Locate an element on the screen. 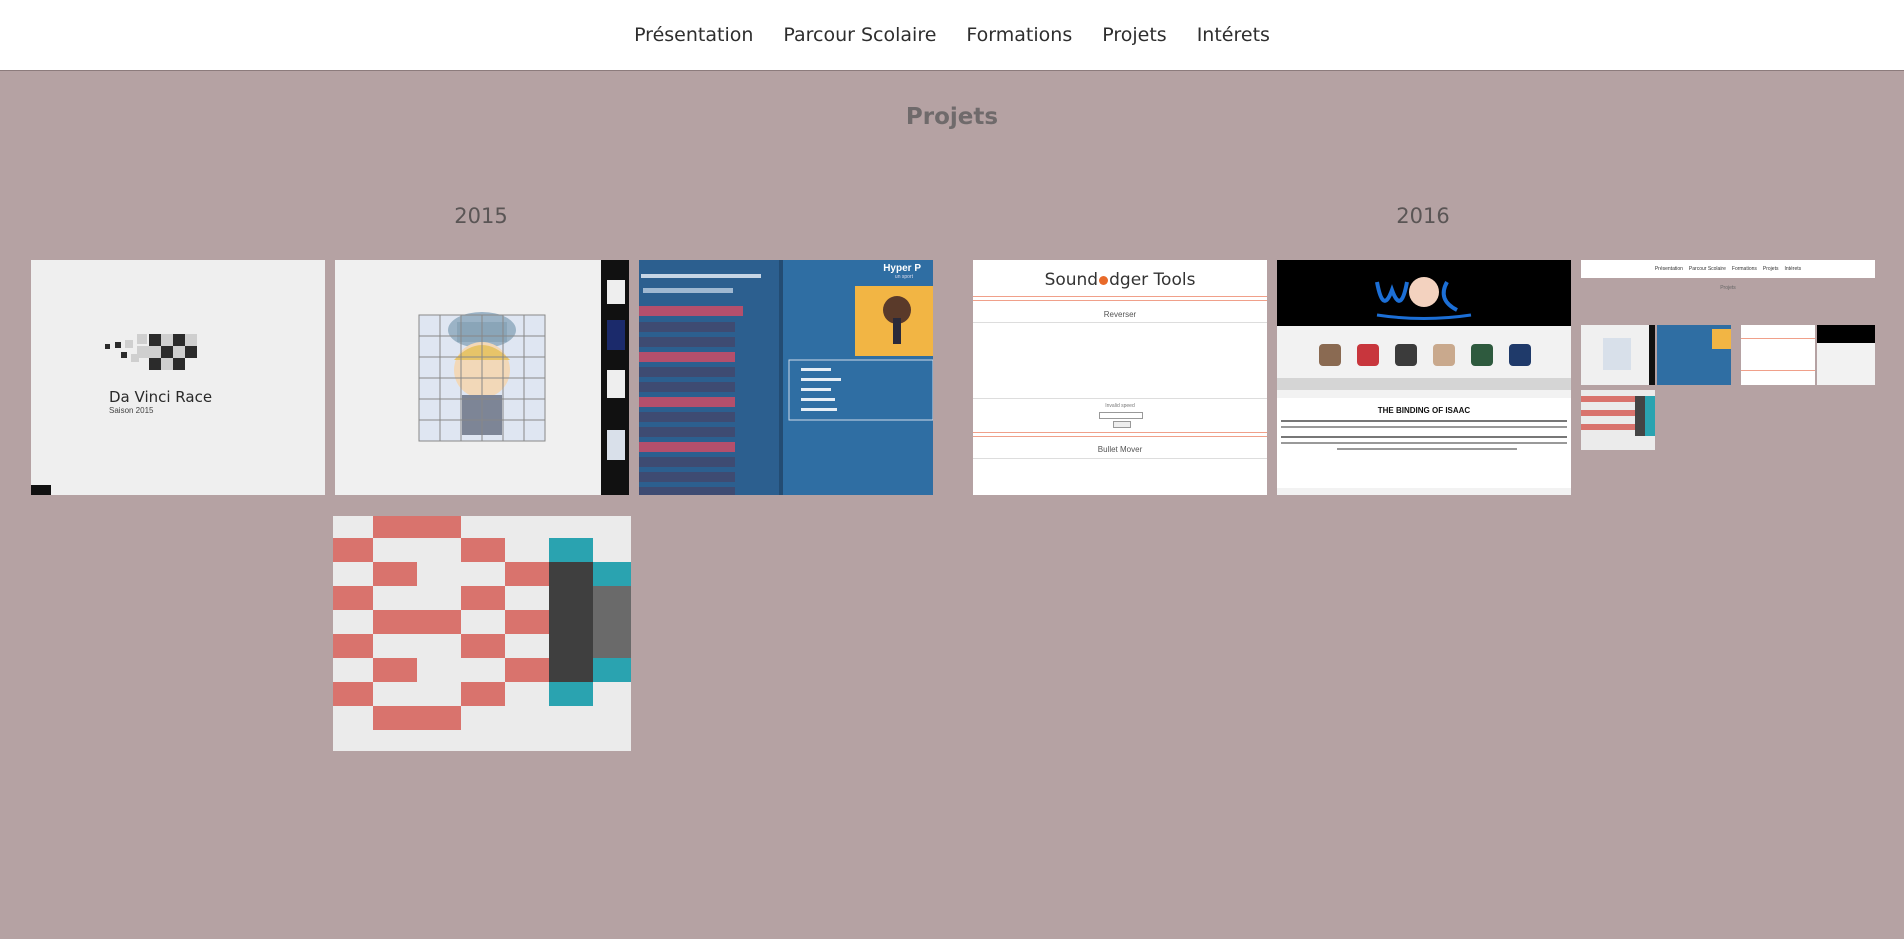 Image resolution: width=1904 pixels, height=939 pixels. bullet-mover-label: Bullet Mover is located at coordinates (1120, 449).